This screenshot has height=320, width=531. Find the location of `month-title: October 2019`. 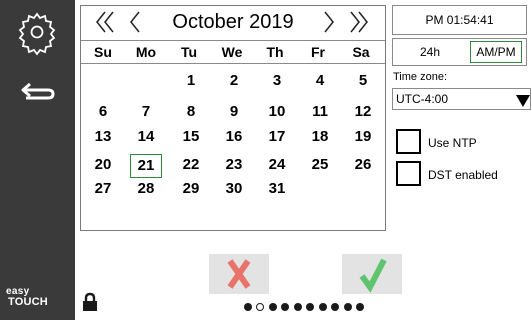

month-title: October 2019 is located at coordinates (233, 22).